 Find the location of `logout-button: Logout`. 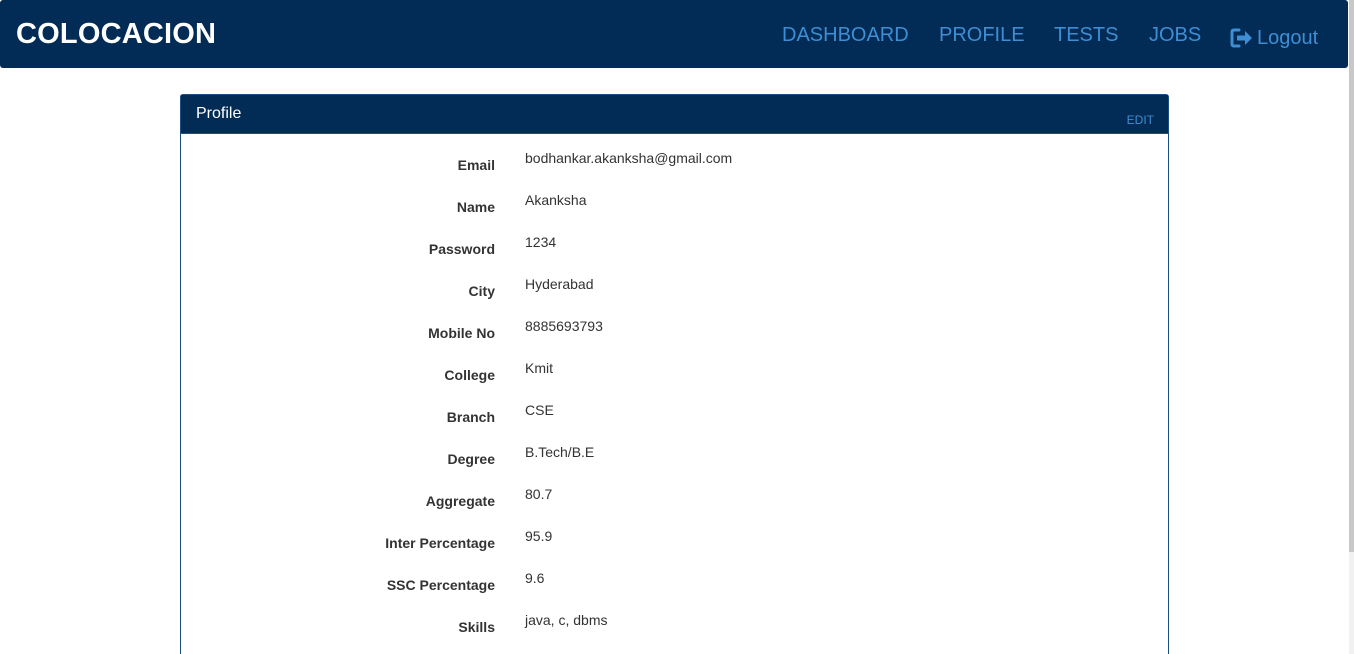

logout-button: Logout is located at coordinates (1274, 38).